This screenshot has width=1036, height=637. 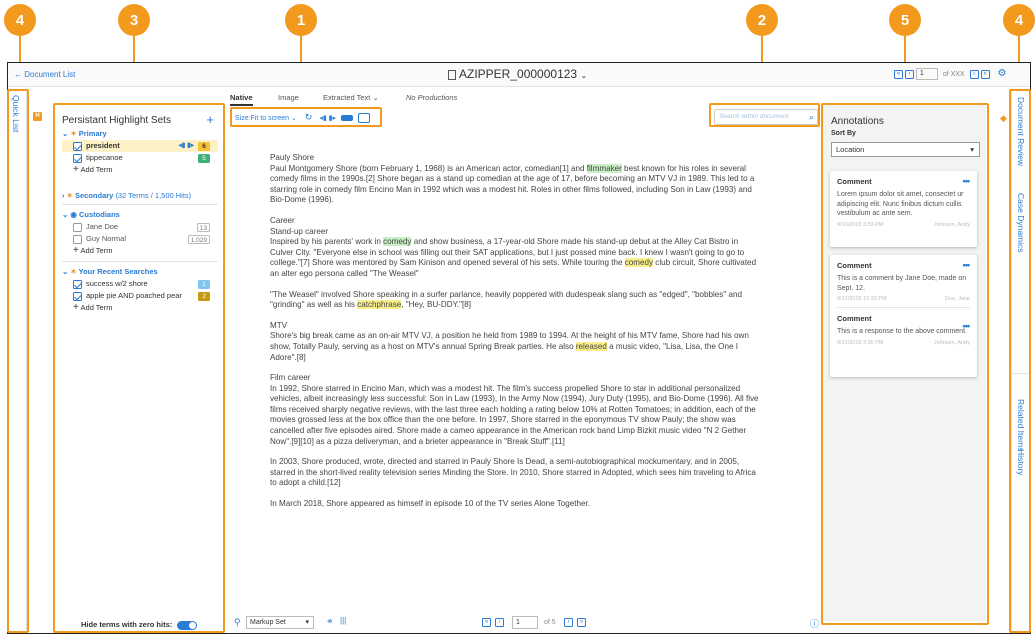 I want to click on info-icon: ⓘ, so click(x=814, y=623).